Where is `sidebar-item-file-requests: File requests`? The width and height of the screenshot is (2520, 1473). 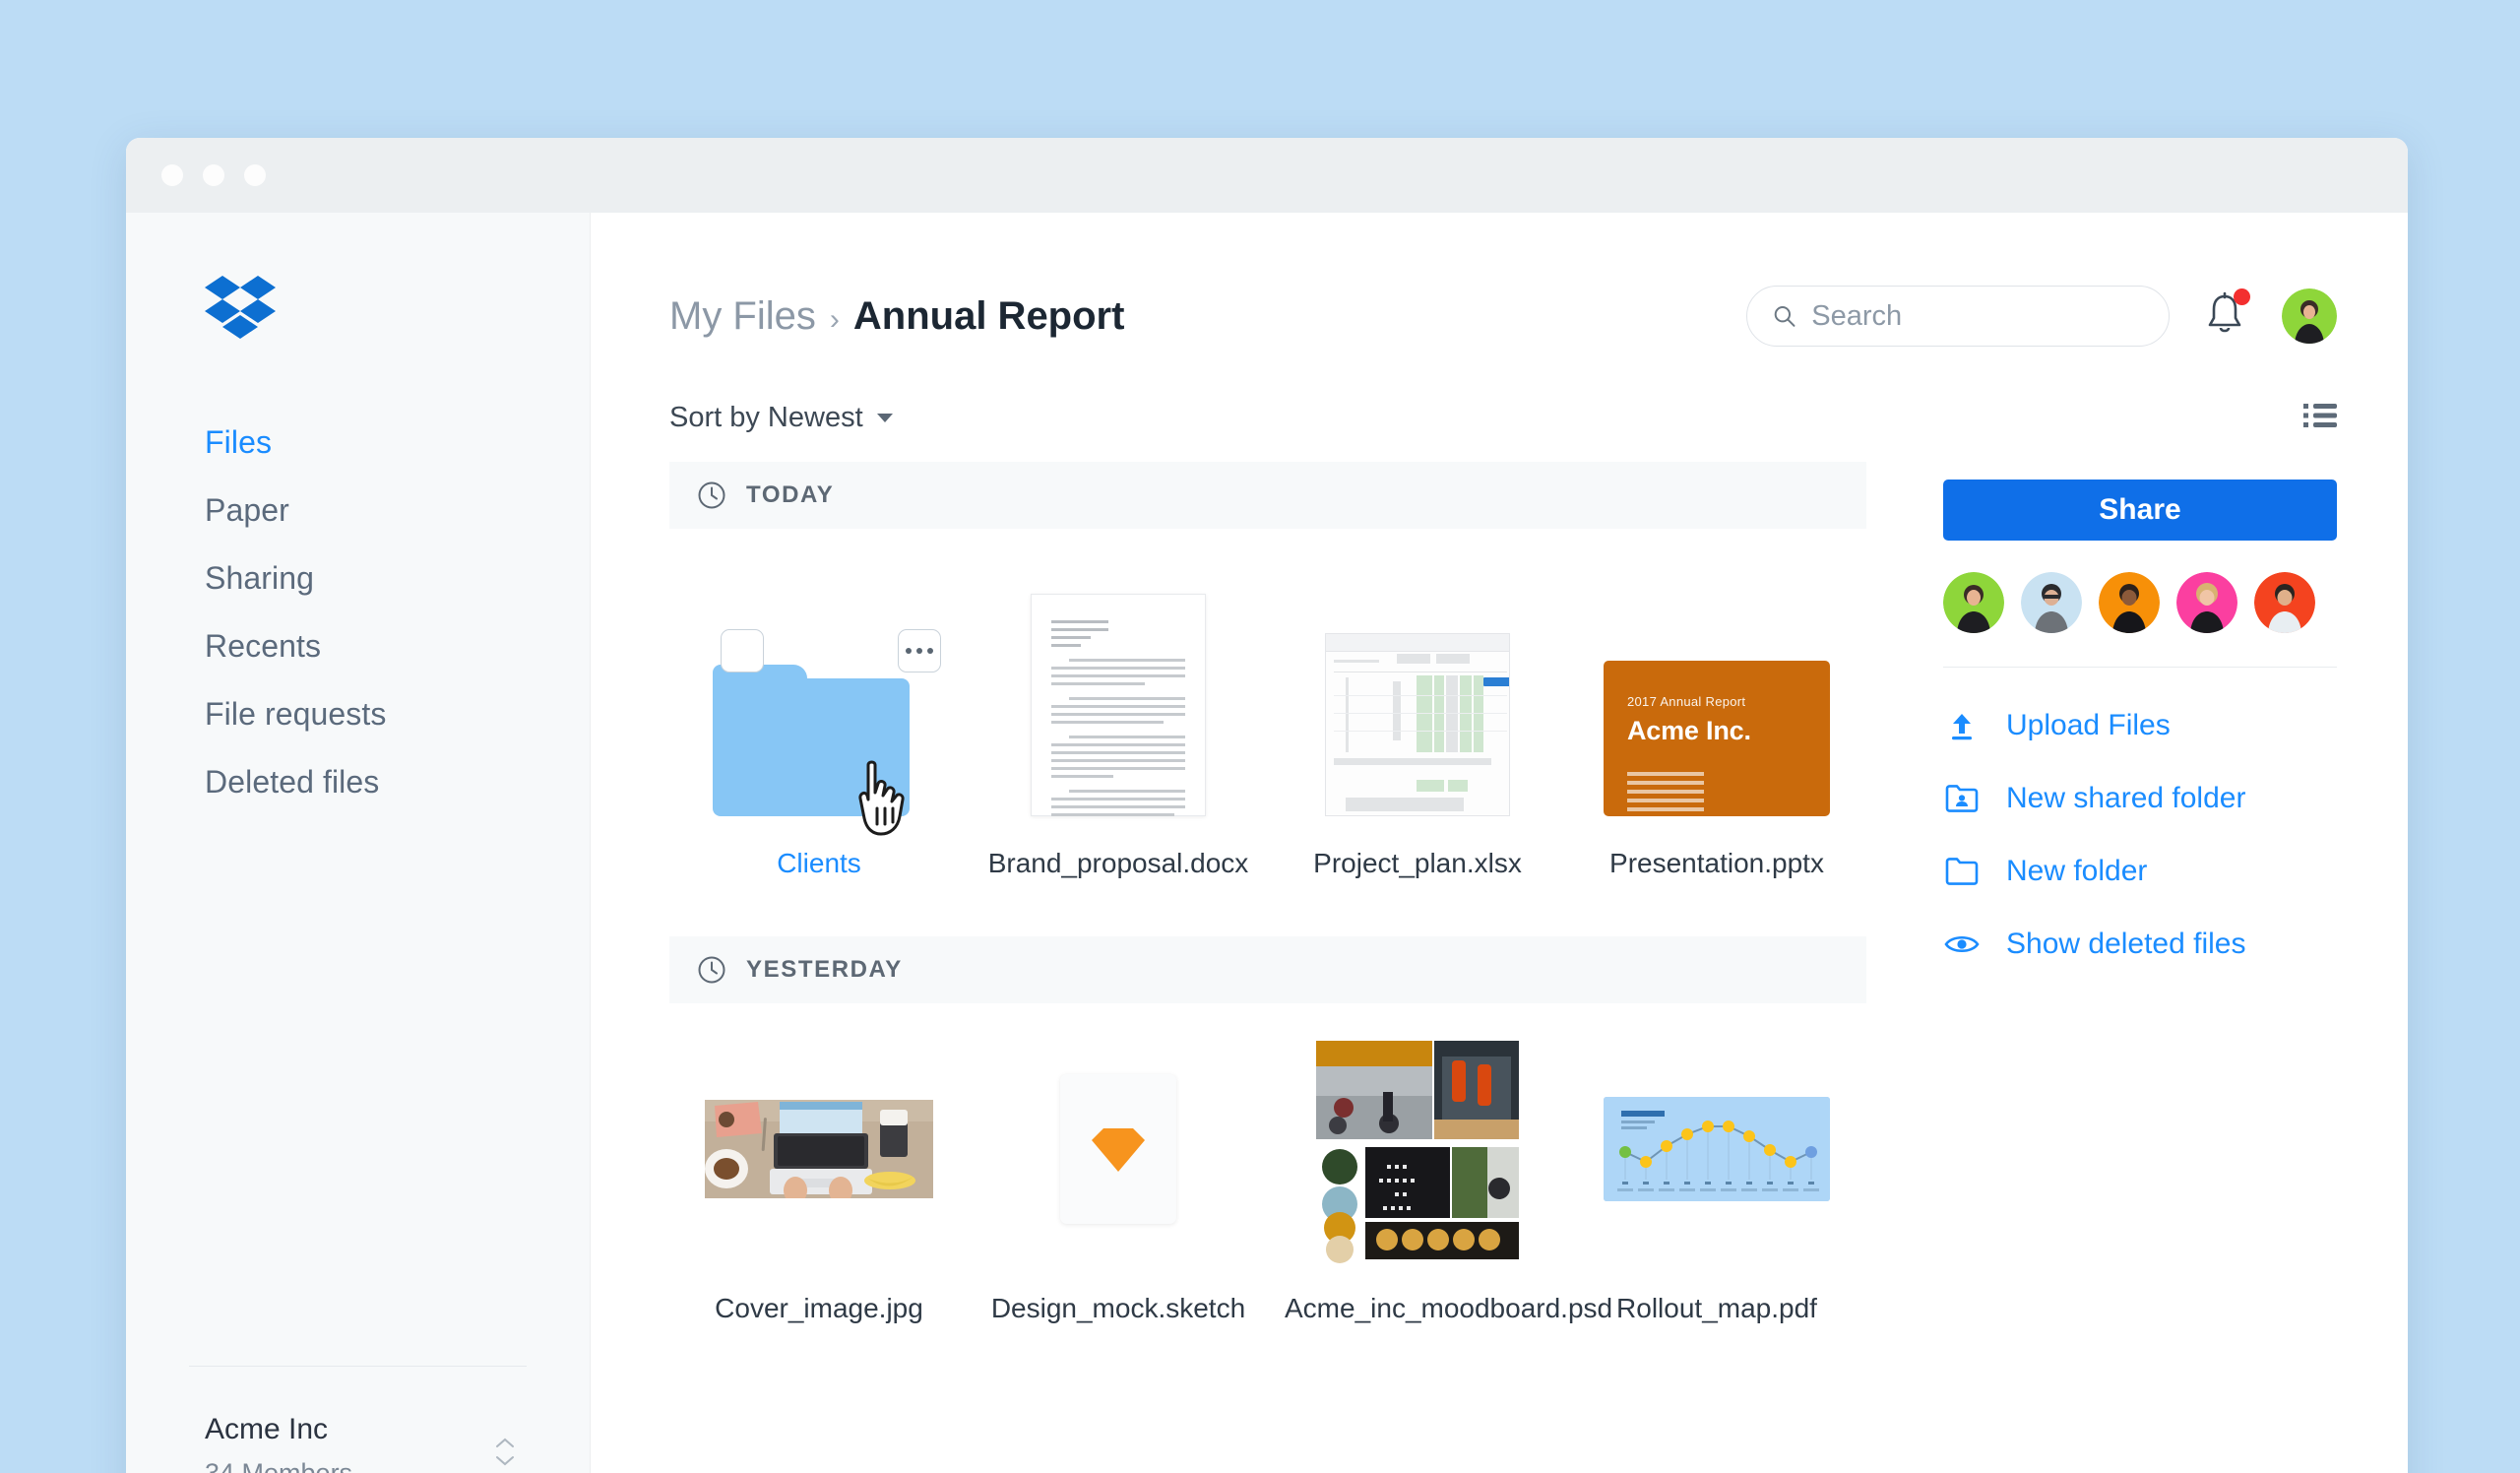
sidebar-item-file-requests: File requests is located at coordinates (358, 714).